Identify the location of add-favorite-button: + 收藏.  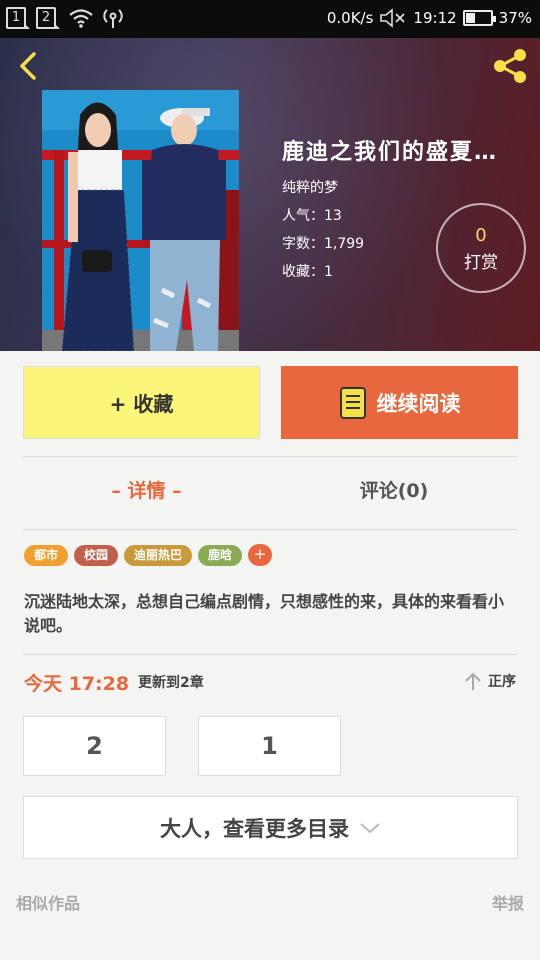
(141, 402).